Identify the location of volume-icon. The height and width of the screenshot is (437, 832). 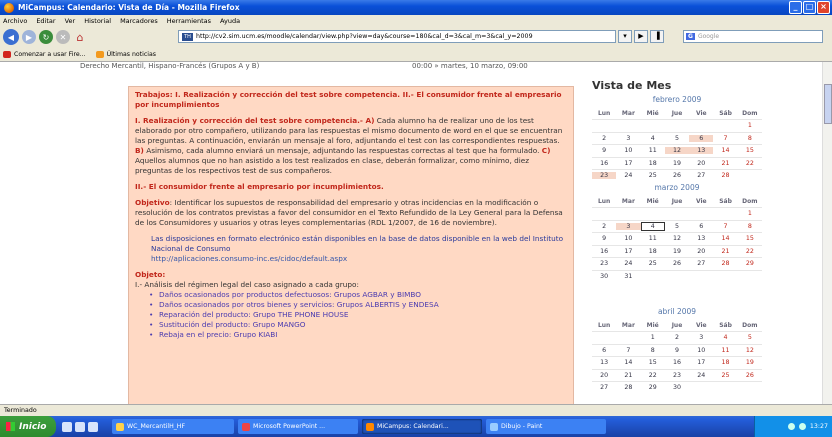
(802, 426).